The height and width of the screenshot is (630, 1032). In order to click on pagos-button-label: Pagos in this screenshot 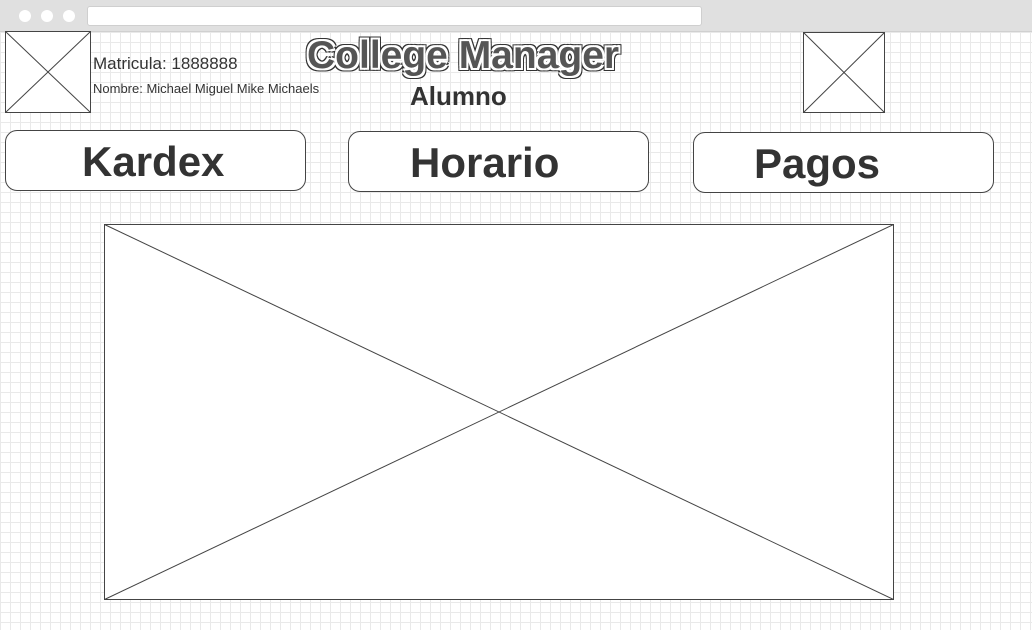, I will do `click(817, 163)`.